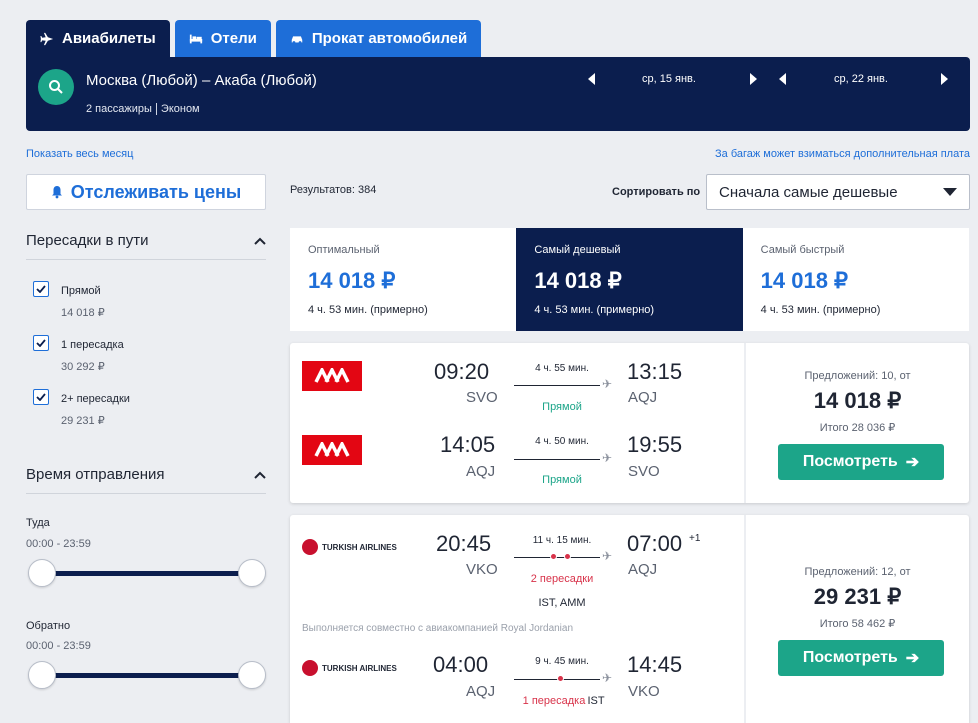 This screenshot has width=978, height=723. What do you see at coordinates (56, 87) in the screenshot?
I see `search-button` at bounding box center [56, 87].